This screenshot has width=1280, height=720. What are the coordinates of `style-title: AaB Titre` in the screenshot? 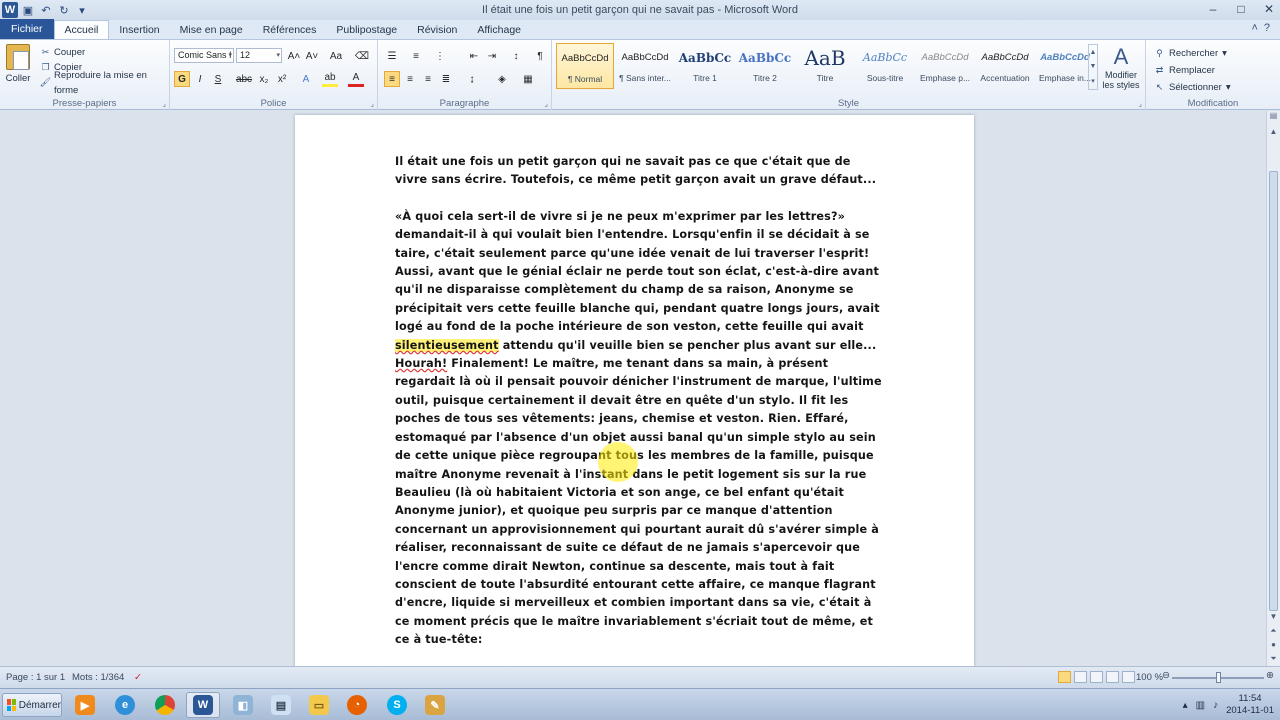 It's located at (825, 66).